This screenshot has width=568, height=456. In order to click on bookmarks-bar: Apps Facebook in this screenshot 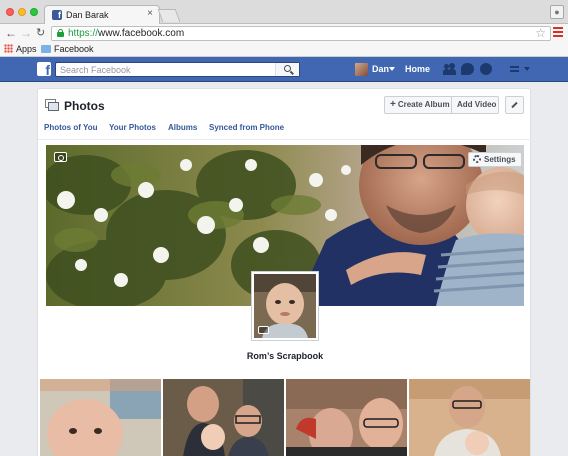, I will do `click(284, 50)`.